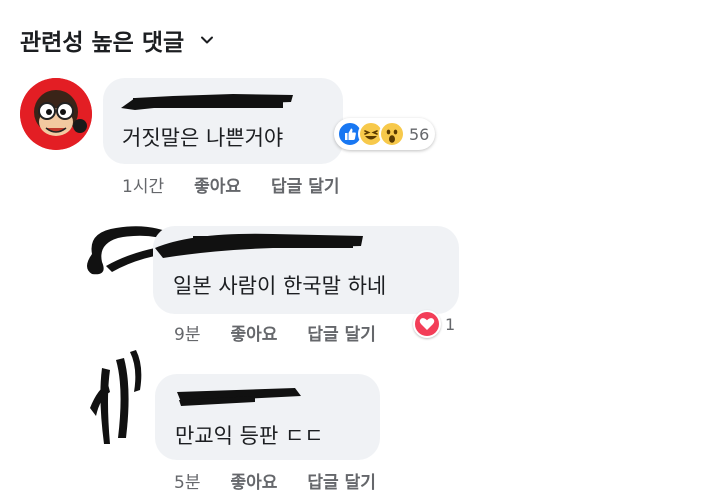 This screenshot has width=720, height=502. I want to click on reaction-count: 56, so click(419, 134).